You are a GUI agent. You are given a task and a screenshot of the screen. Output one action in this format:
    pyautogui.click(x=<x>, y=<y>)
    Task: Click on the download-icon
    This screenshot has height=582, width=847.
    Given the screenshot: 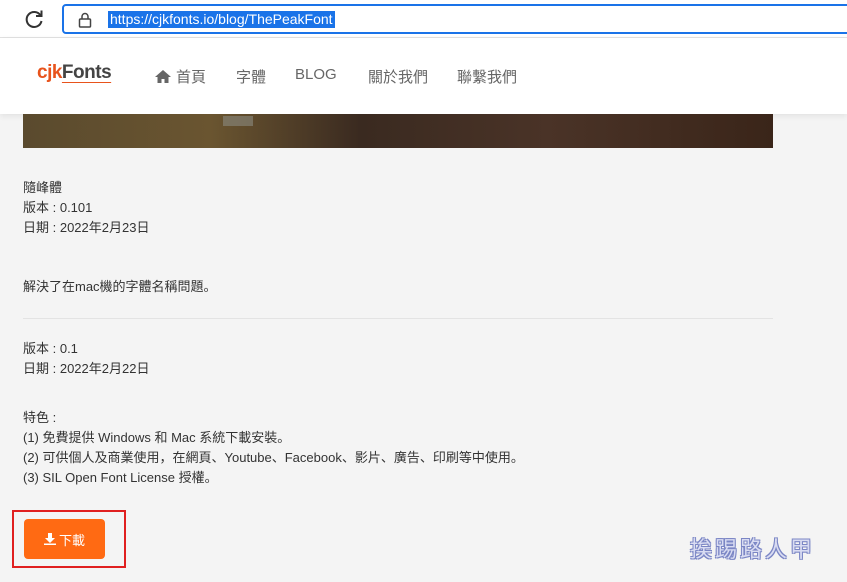 What is the action you would take?
    pyautogui.click(x=49, y=539)
    